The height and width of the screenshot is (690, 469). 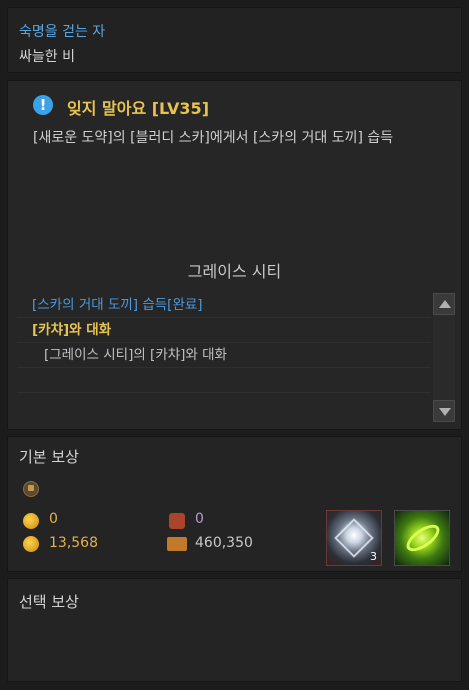 I want to click on arrow-down-icon, so click(x=445, y=412).